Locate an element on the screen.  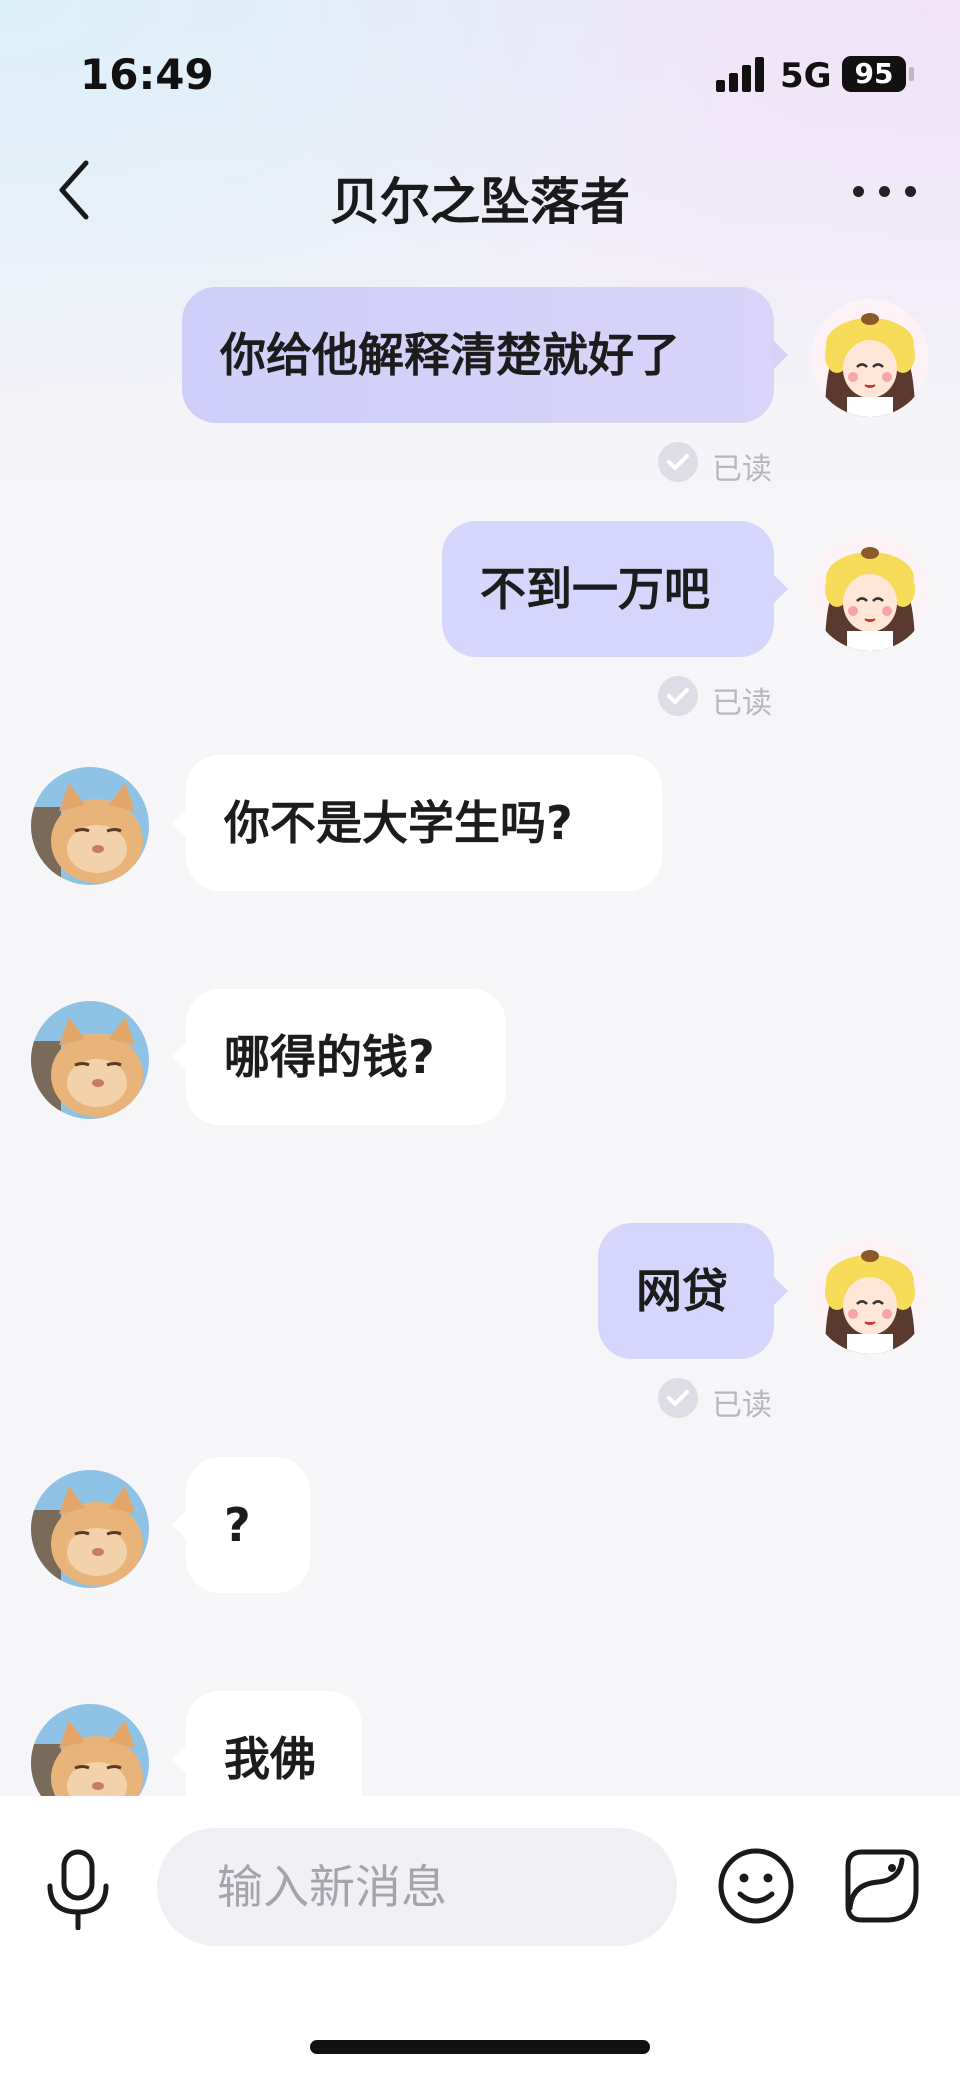
message-bubble-received: 我佛 is located at coordinates (267, 1743).